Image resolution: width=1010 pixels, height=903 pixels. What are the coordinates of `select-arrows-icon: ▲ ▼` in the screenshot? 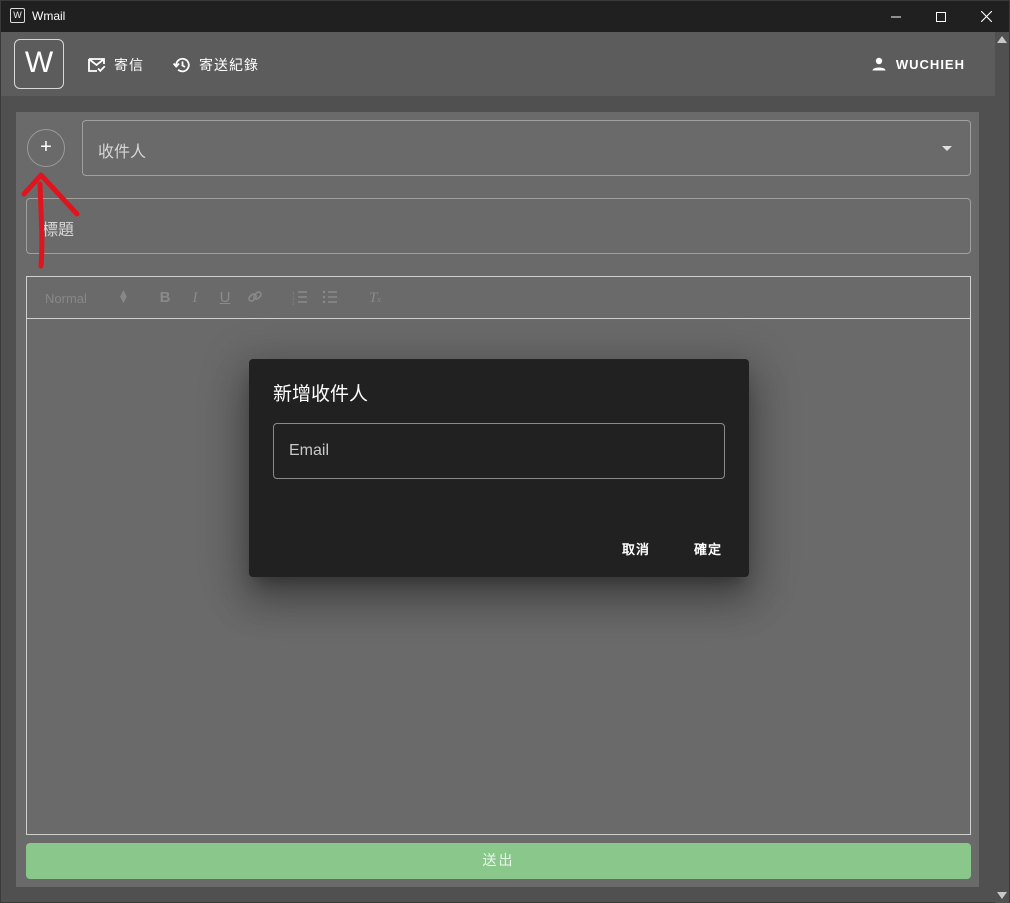 It's located at (123, 297).